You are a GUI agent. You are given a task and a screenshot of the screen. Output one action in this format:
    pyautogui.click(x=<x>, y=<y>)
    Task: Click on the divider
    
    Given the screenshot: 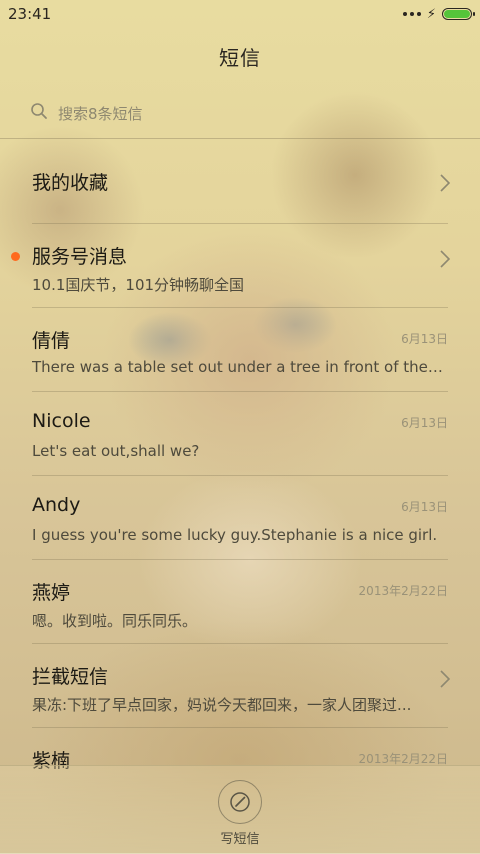 What is the action you would take?
    pyautogui.click(x=240, y=138)
    